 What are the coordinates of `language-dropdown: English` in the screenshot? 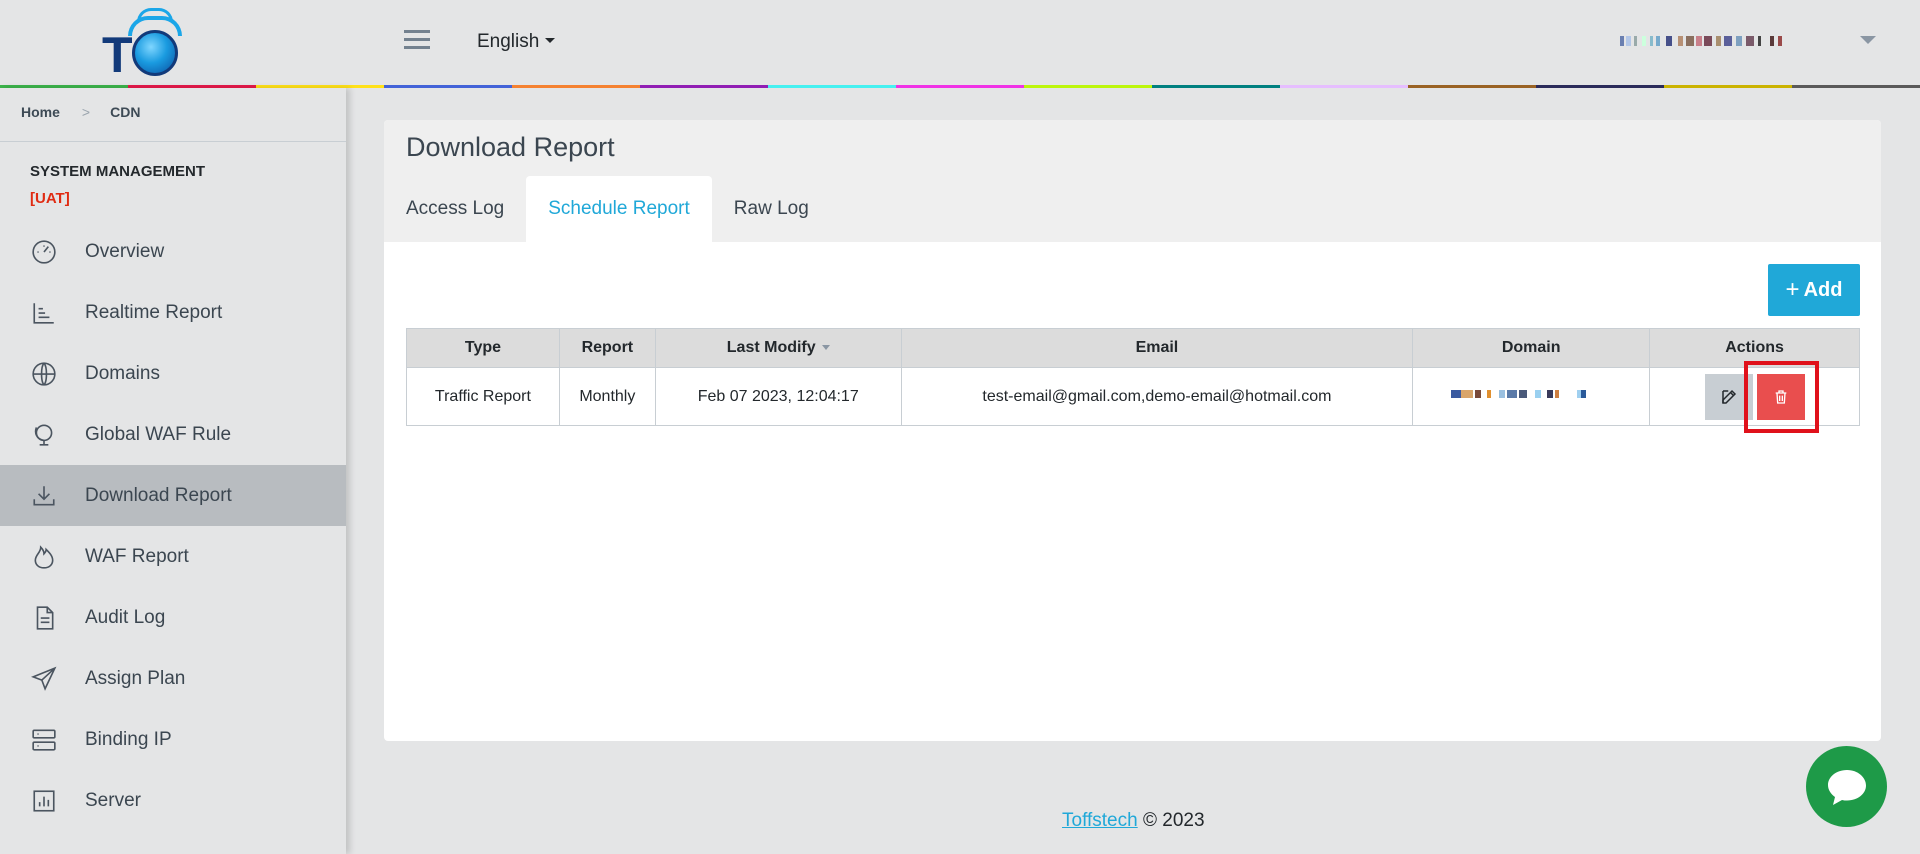 It's located at (516, 42).